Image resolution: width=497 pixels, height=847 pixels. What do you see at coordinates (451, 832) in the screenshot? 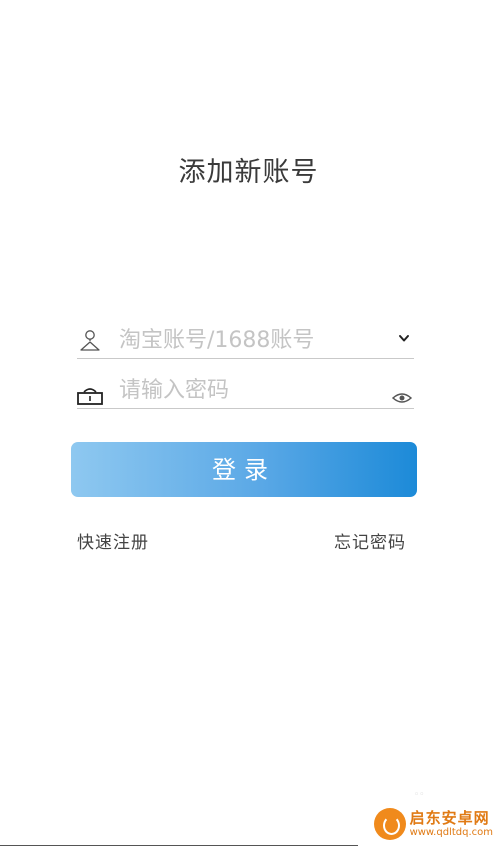
I see `watermark-url: www.qdltdq.com` at bounding box center [451, 832].